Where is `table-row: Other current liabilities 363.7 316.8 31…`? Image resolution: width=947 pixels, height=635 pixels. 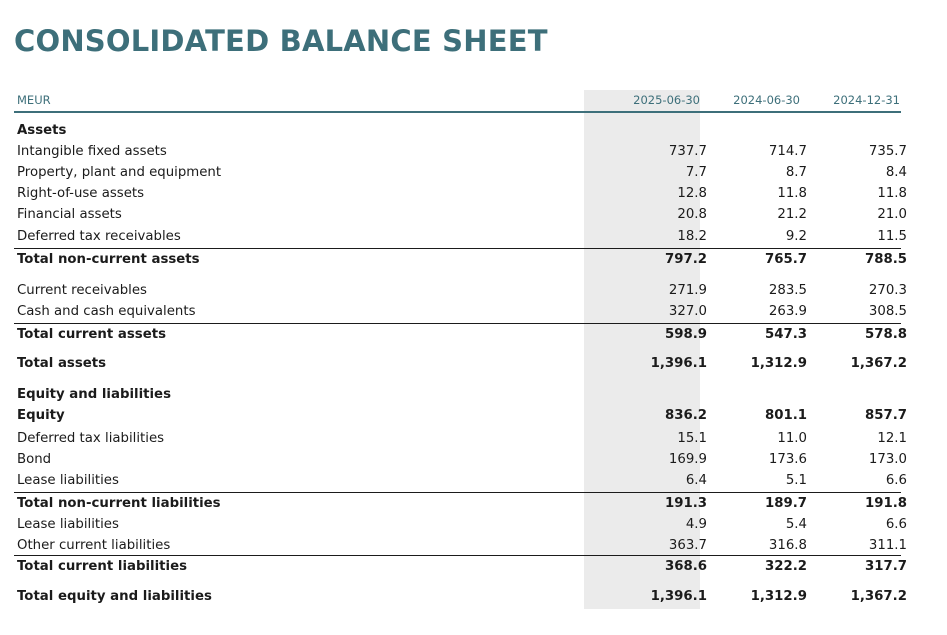 table-row: Other current liabilities 363.7 316.8 31… is located at coordinates (460, 546).